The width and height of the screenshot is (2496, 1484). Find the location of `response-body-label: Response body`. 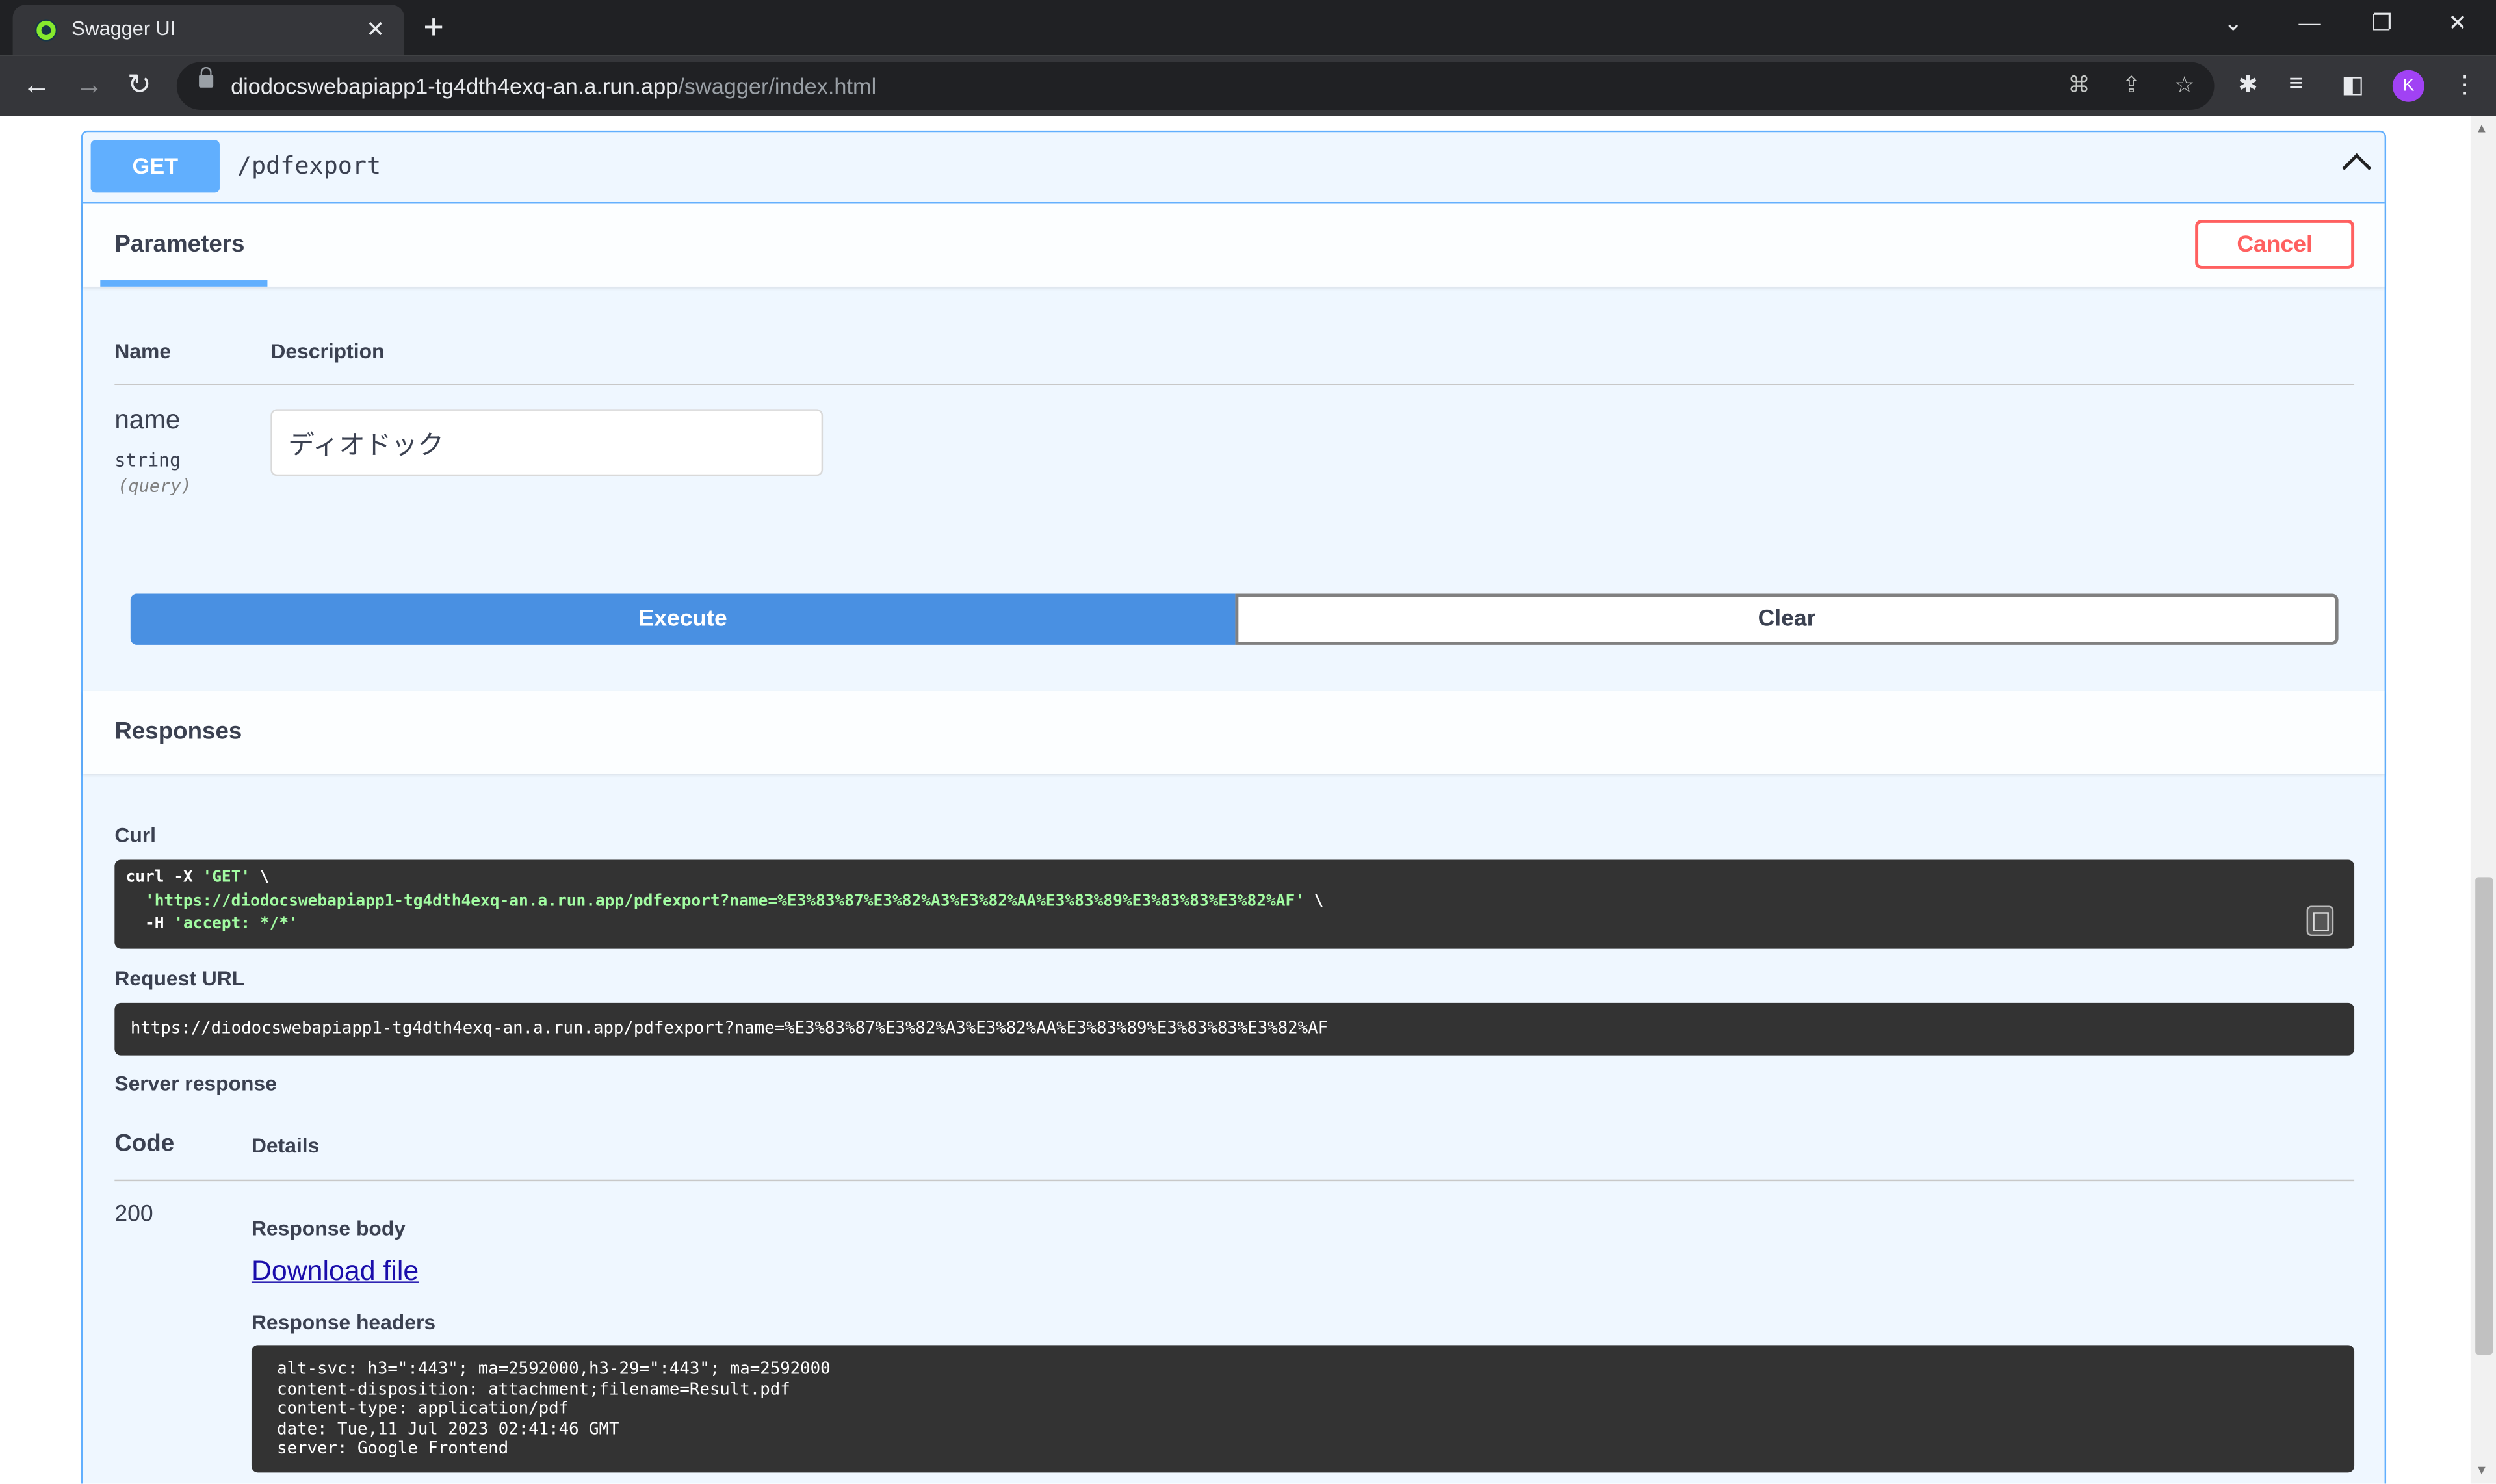

response-body-label: Response body is located at coordinates (329, 1228).